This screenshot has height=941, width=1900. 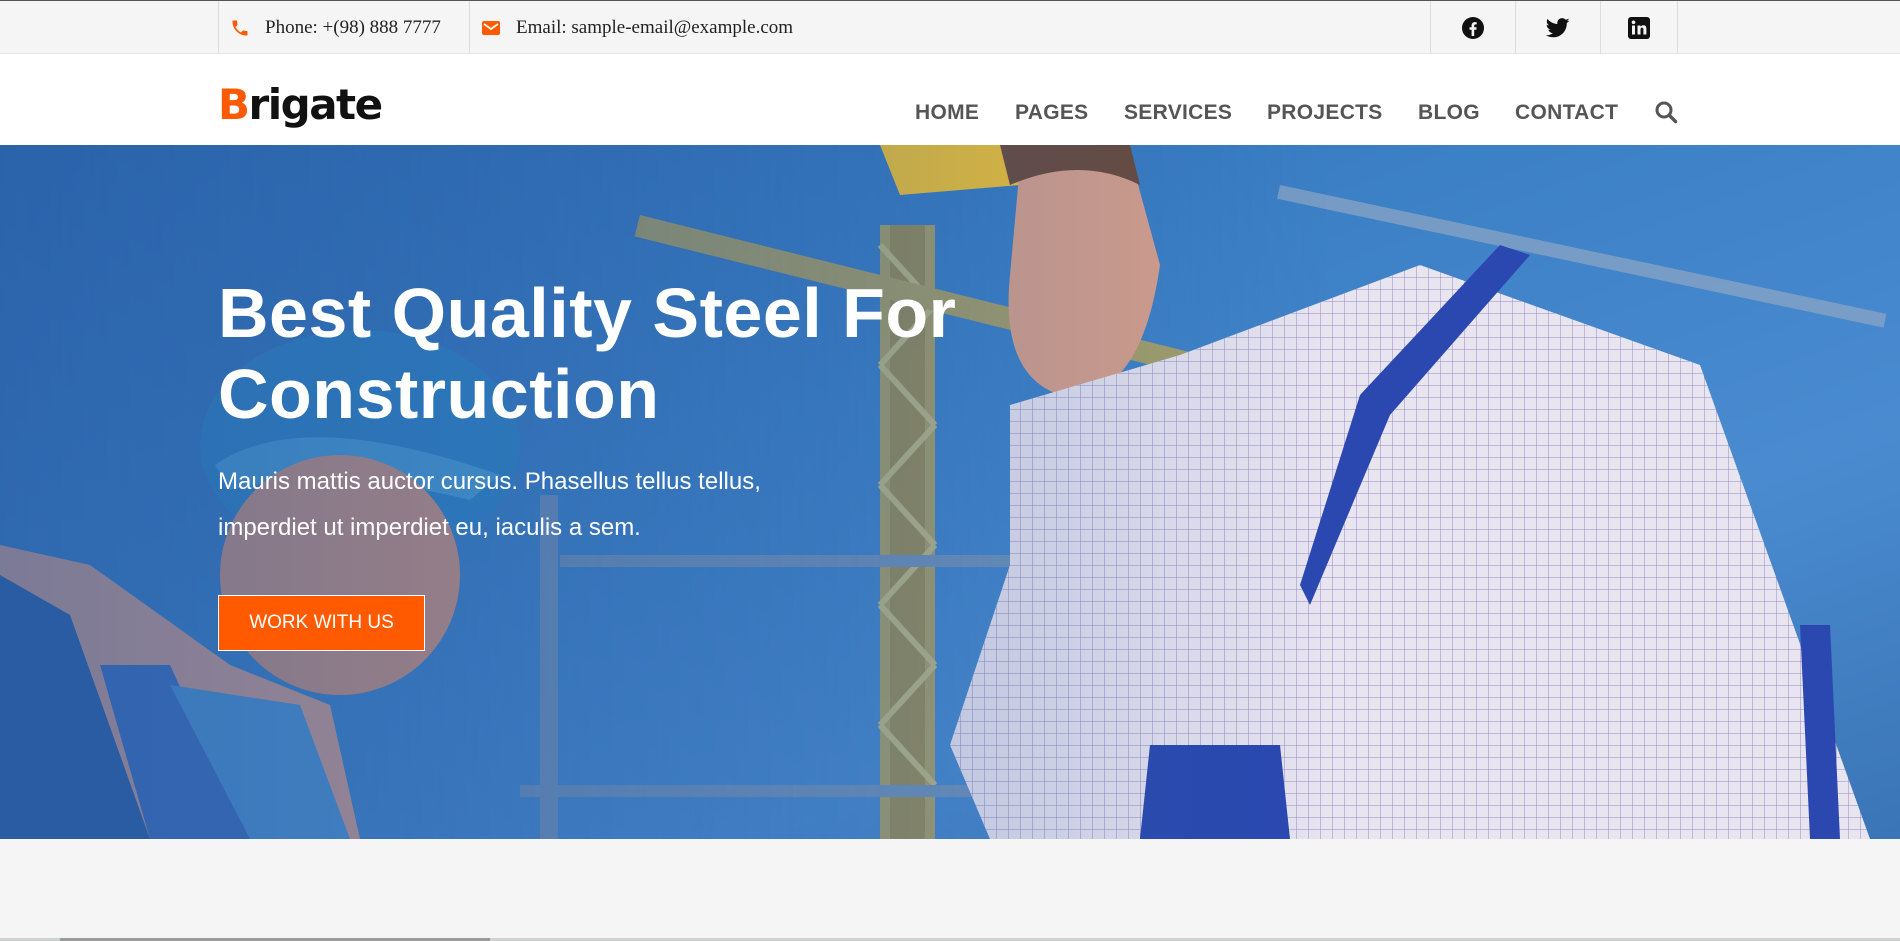 I want to click on nav-home: HOME, so click(x=947, y=113).